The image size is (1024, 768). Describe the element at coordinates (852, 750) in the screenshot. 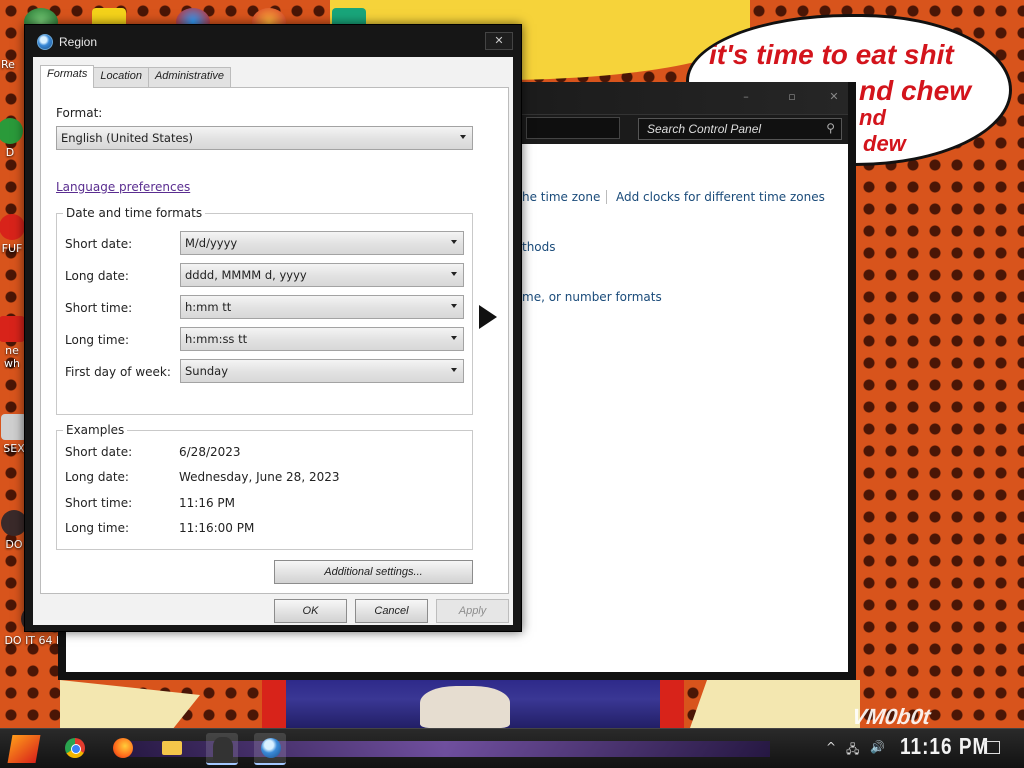

I see `network-icon: 🖧` at that location.